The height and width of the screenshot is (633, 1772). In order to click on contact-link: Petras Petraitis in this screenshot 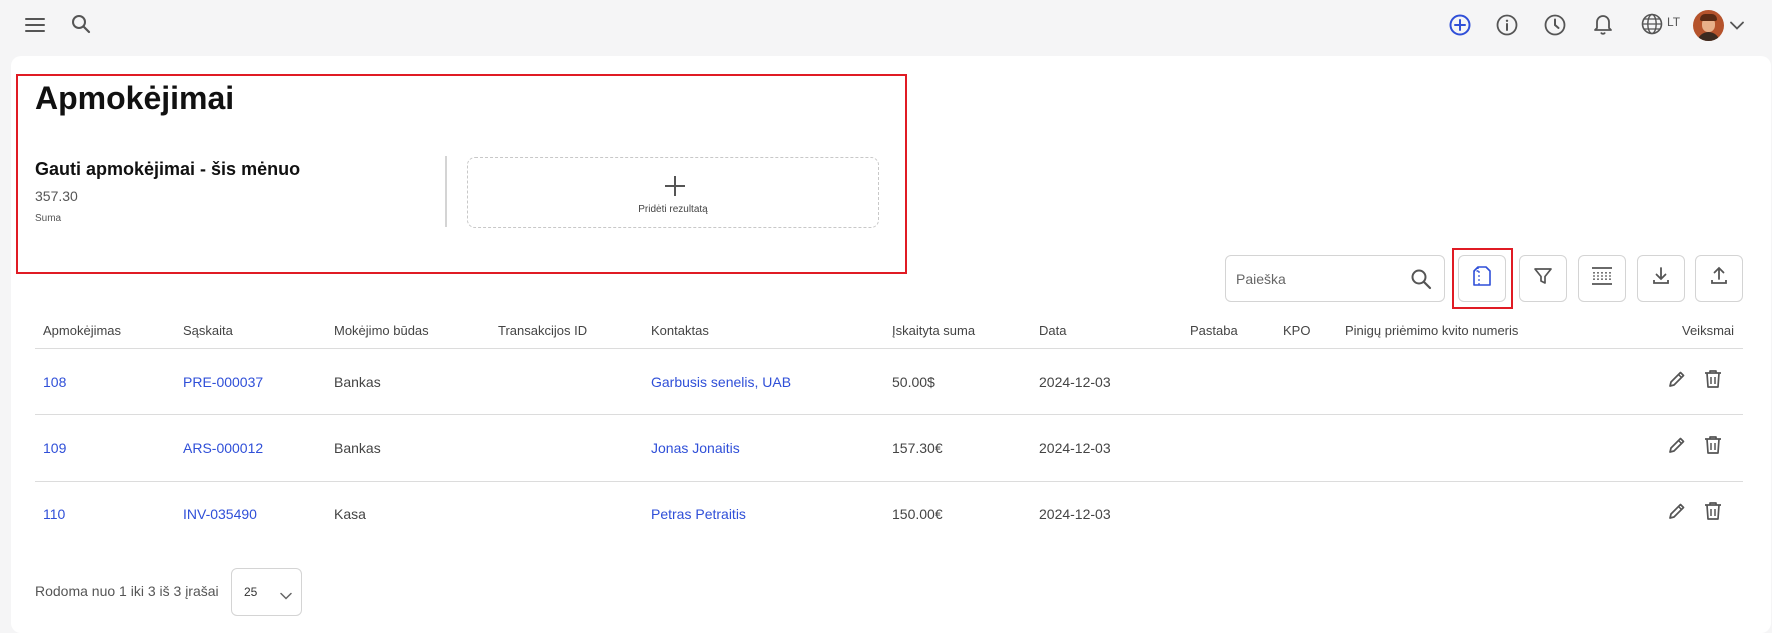, I will do `click(698, 514)`.